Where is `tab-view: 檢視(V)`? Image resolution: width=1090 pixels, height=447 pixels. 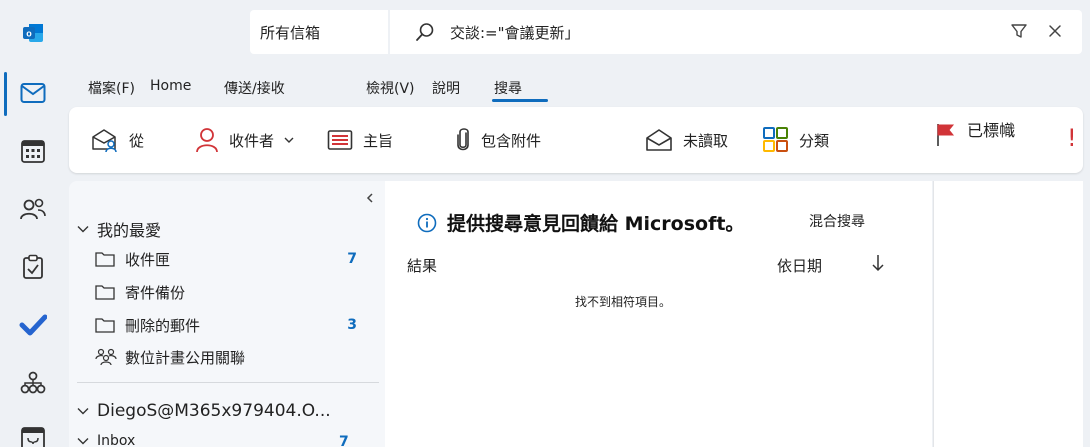
tab-view: 檢視(V) is located at coordinates (390, 88).